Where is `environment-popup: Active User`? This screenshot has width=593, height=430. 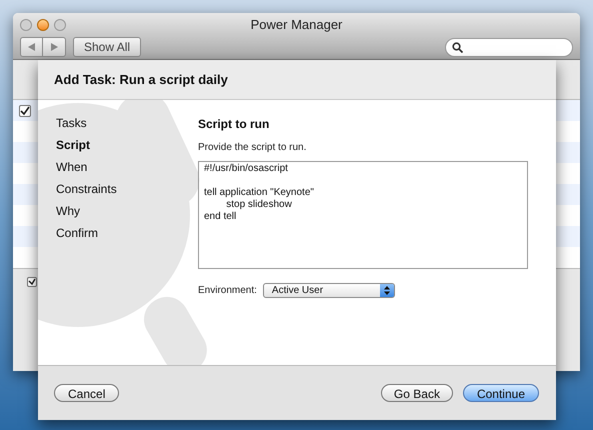
environment-popup: Active User is located at coordinates (328, 290).